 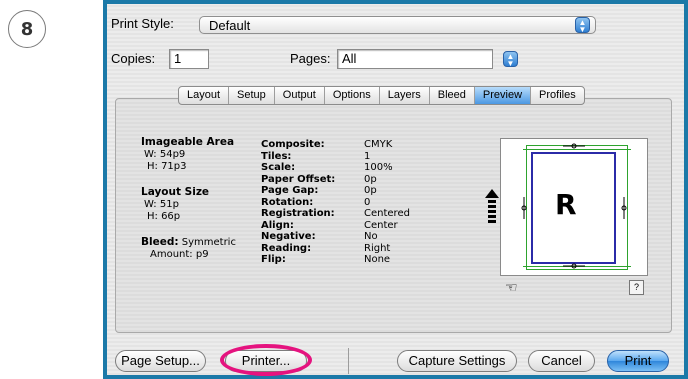 What do you see at coordinates (566, 204) in the screenshot?
I see `preview-glyph: R` at bounding box center [566, 204].